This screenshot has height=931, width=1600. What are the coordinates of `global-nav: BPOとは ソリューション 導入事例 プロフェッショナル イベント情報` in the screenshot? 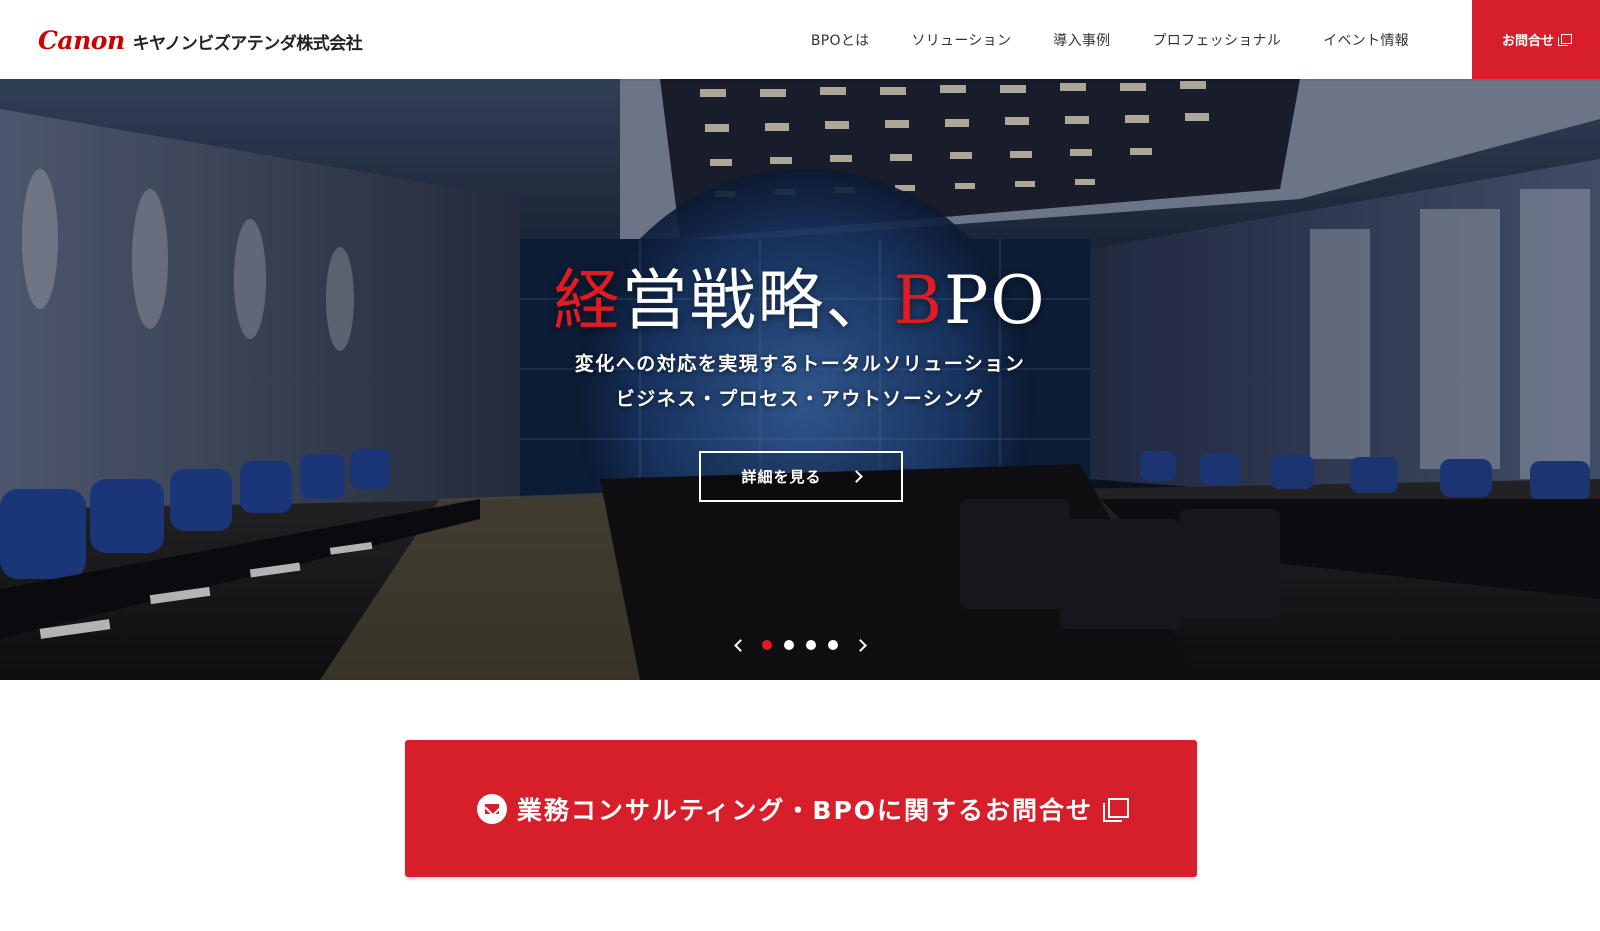 It's located at (1110, 39).